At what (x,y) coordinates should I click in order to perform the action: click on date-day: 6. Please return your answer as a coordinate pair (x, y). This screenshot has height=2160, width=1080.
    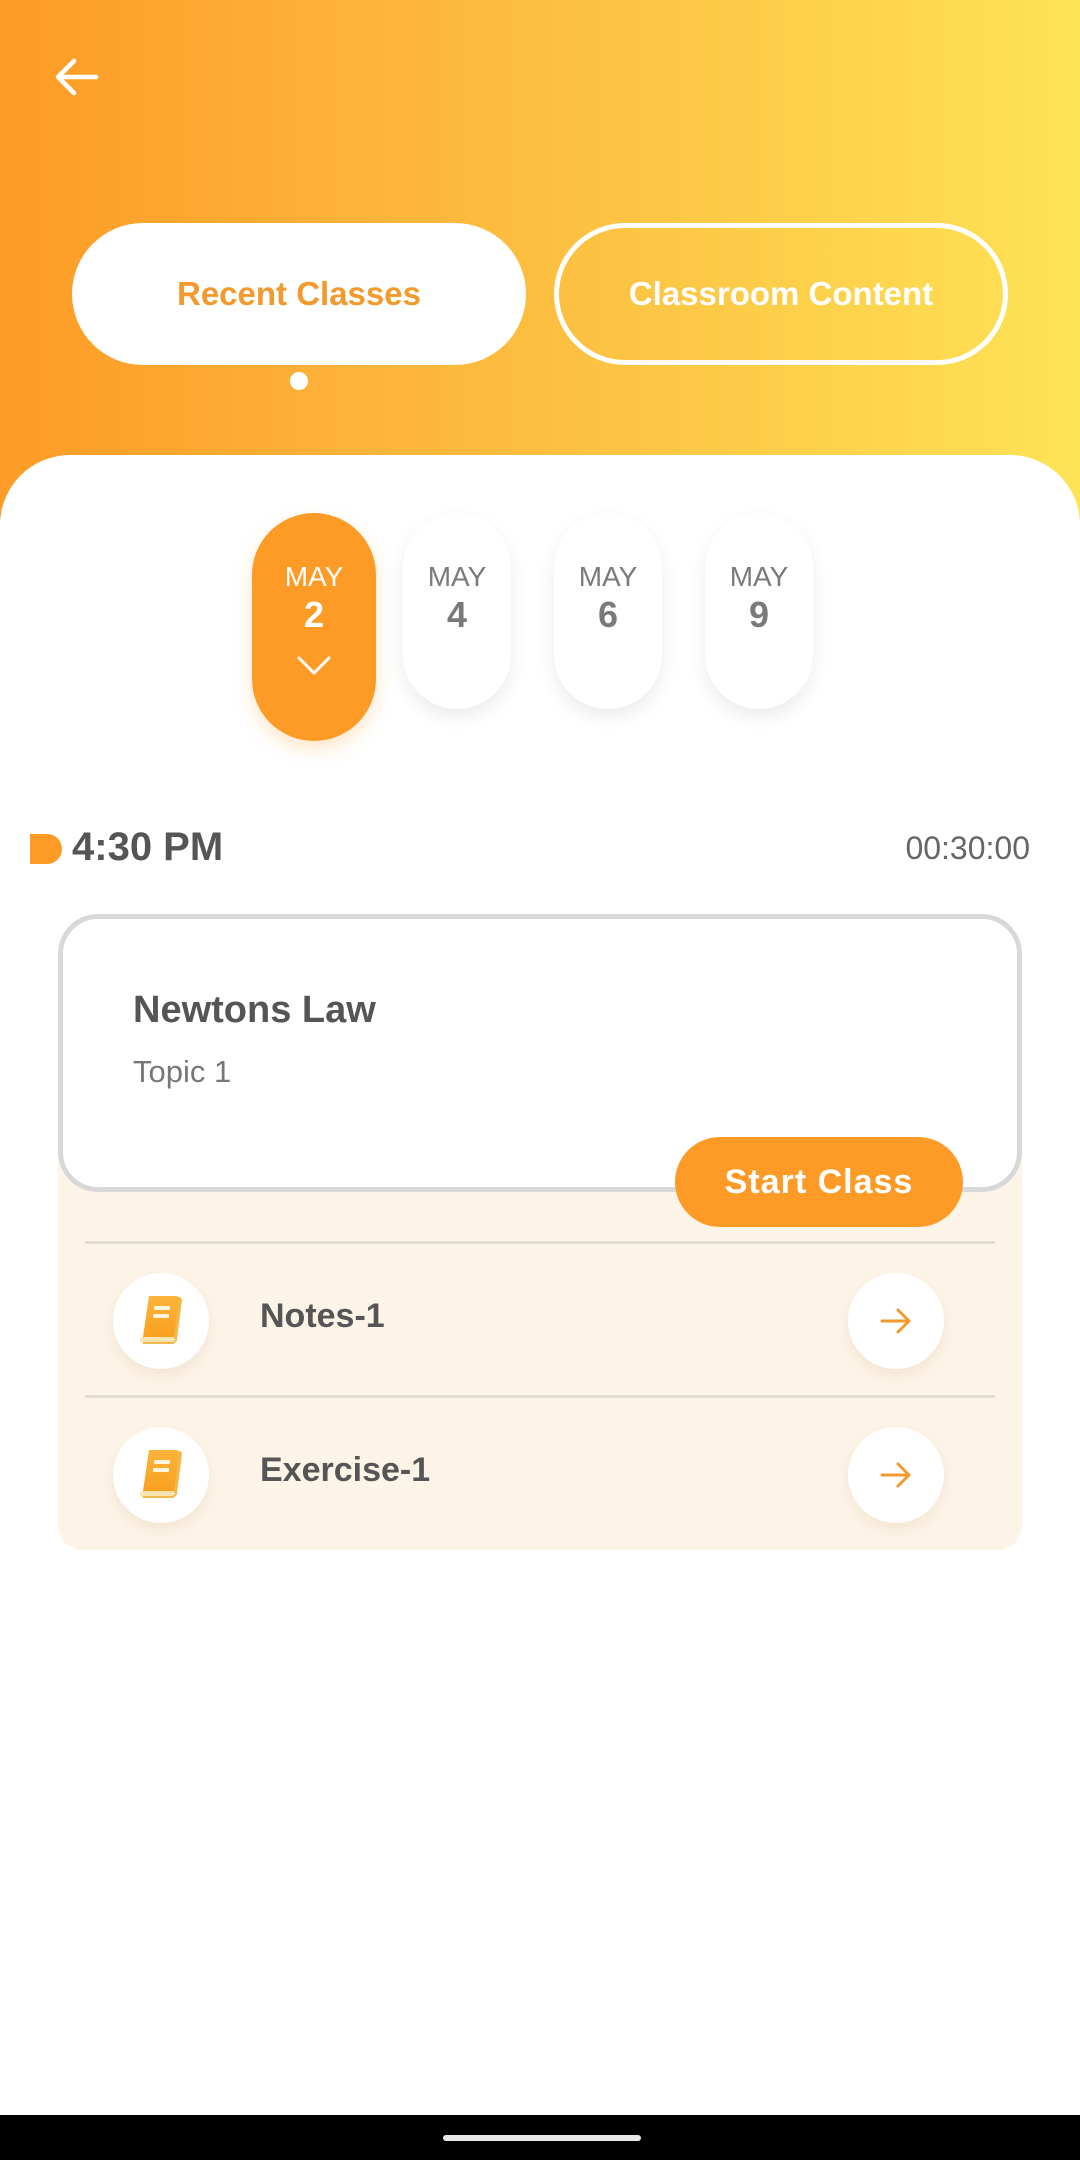
    Looking at the image, I should click on (608, 614).